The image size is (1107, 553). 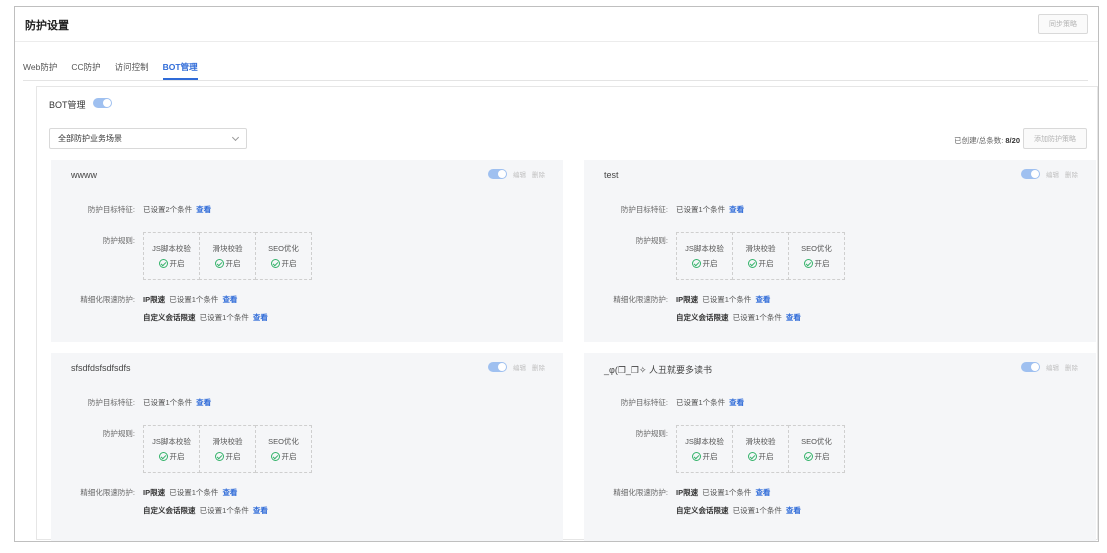 What do you see at coordinates (1012, 140) in the screenshot?
I see `count-value: 8/20` at bounding box center [1012, 140].